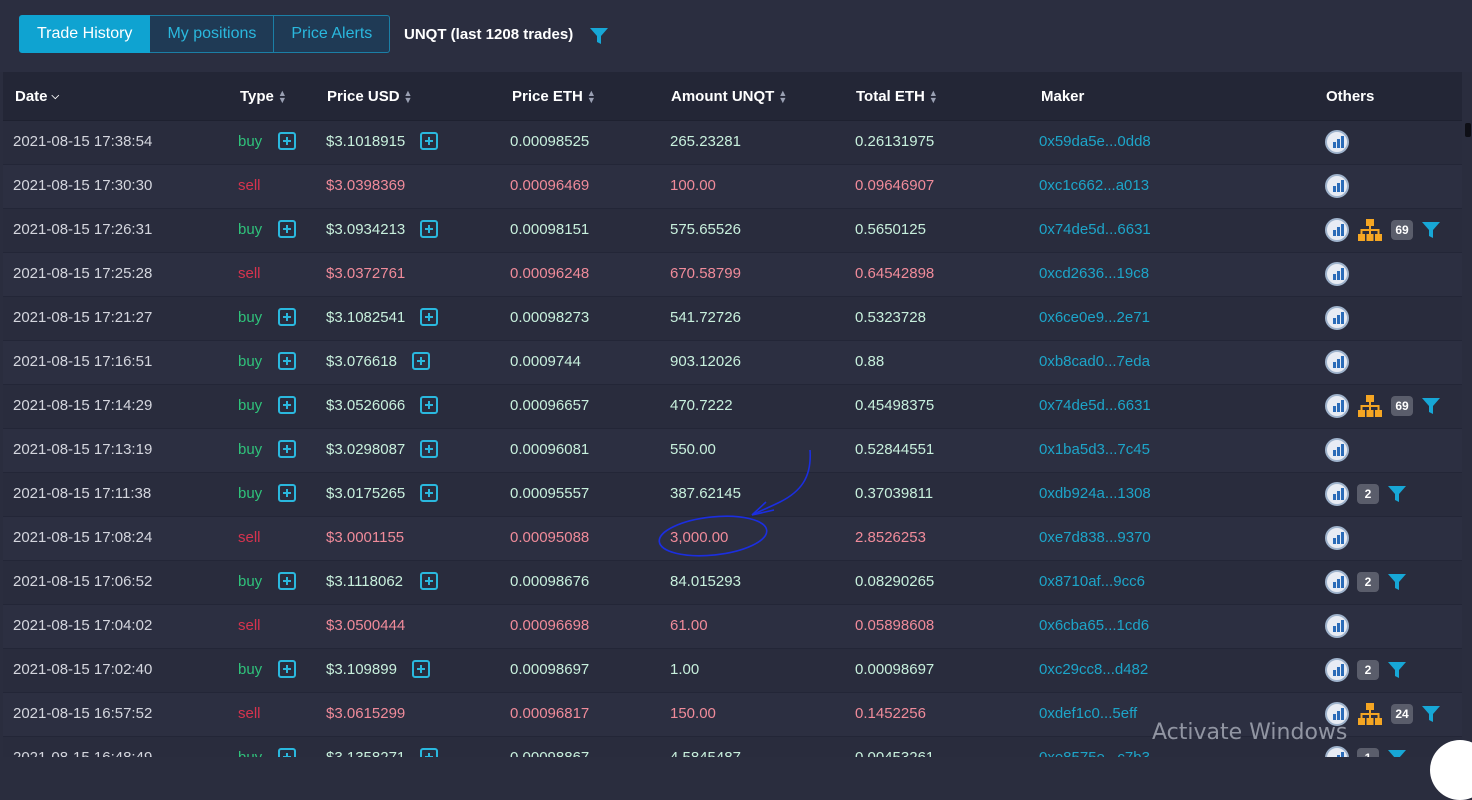 This screenshot has height=800, width=1472. I want to click on price-eth: 0.00096817, so click(550, 713).